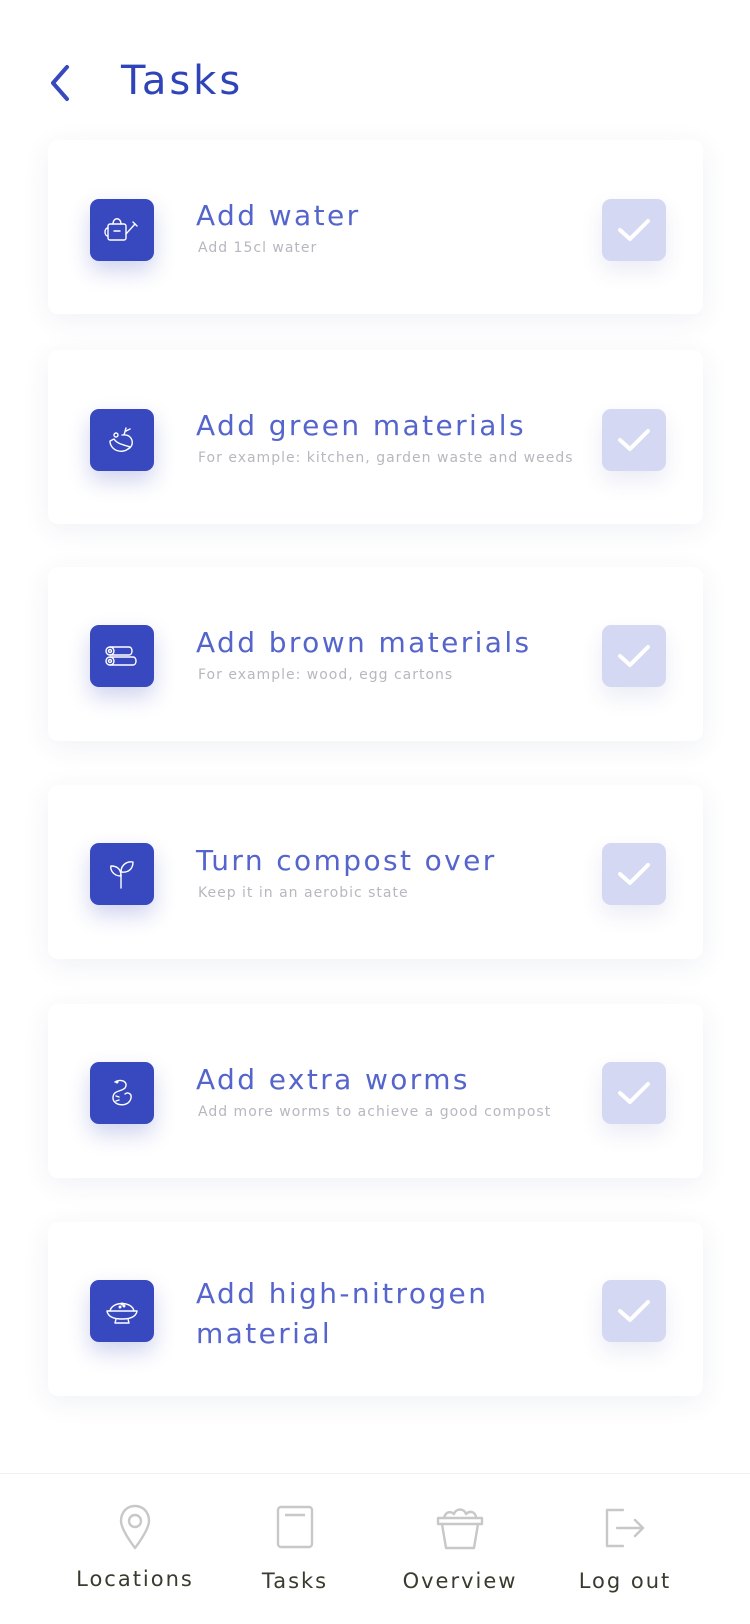 The image size is (750, 1624). What do you see at coordinates (460, 1581) in the screenshot?
I see `tab-overview-label: Overview` at bounding box center [460, 1581].